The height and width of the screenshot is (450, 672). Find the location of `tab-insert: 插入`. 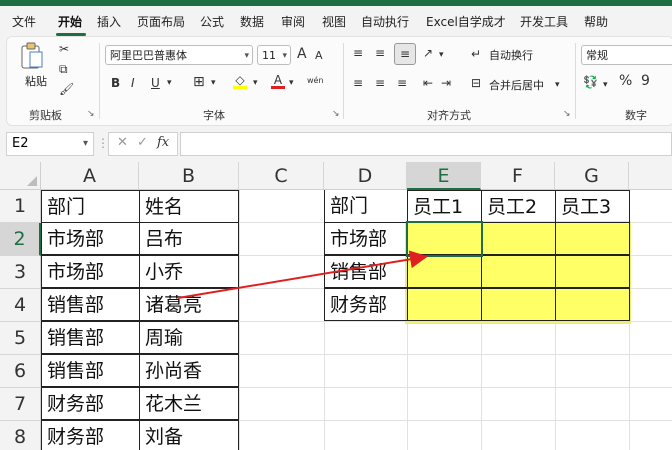

tab-insert: 插入 is located at coordinates (109, 21).